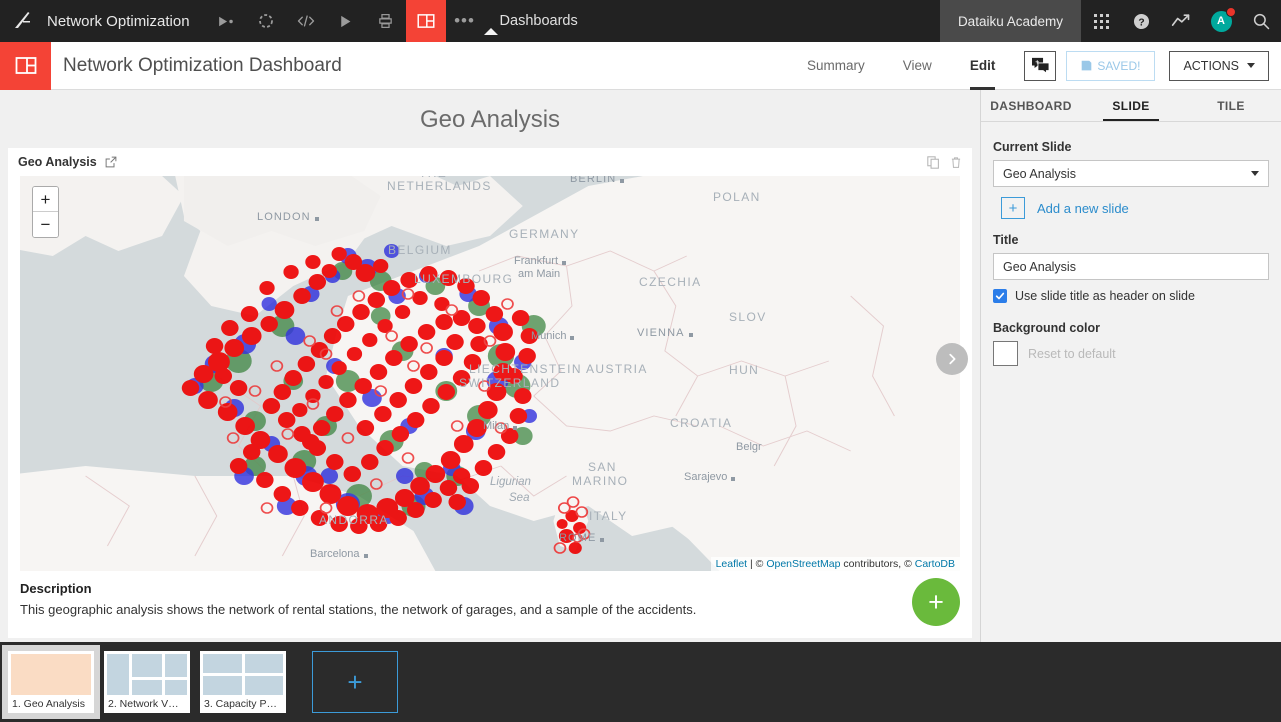 The width and height of the screenshot is (1281, 722). Describe the element at coordinates (935, 564) in the screenshot. I see `cartodb-link: CartoDB` at that location.